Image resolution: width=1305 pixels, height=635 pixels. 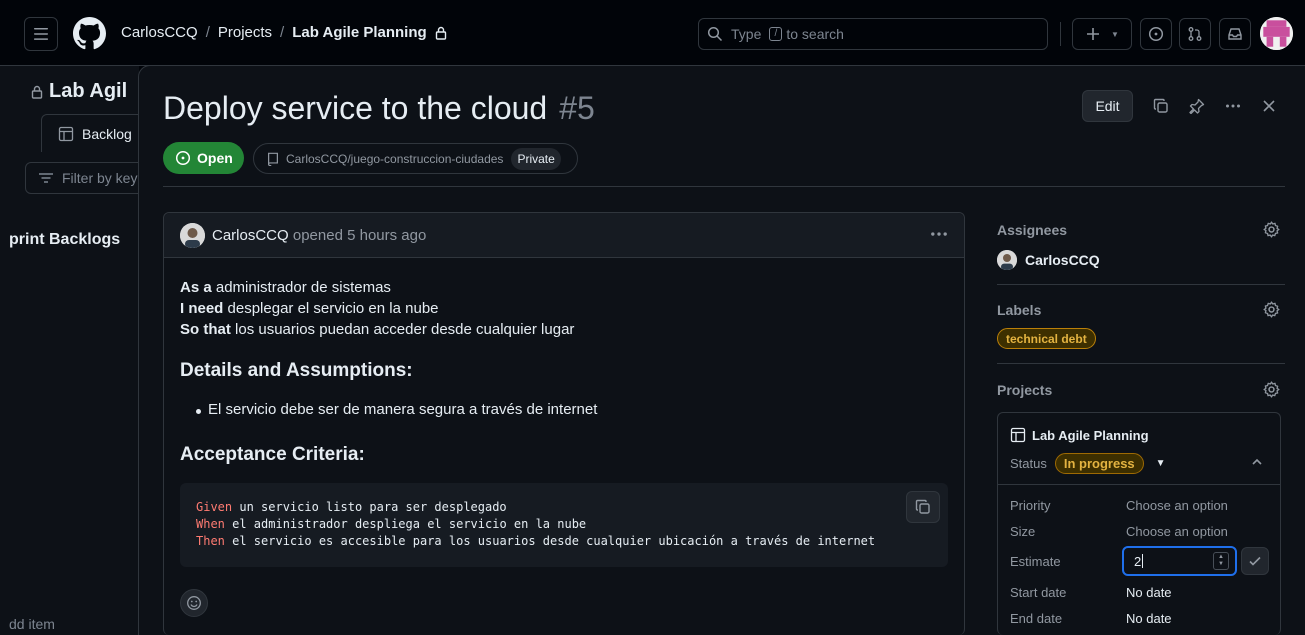 I want to click on projects-settings-button, so click(x=1271, y=389).